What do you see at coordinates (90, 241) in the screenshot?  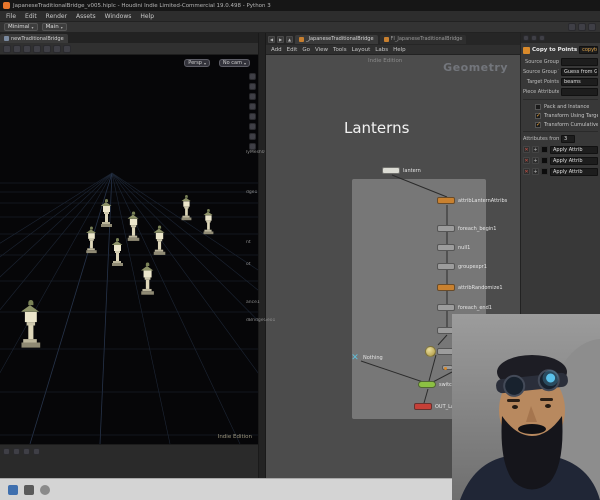 I see `lantern-model` at bounding box center [90, 241].